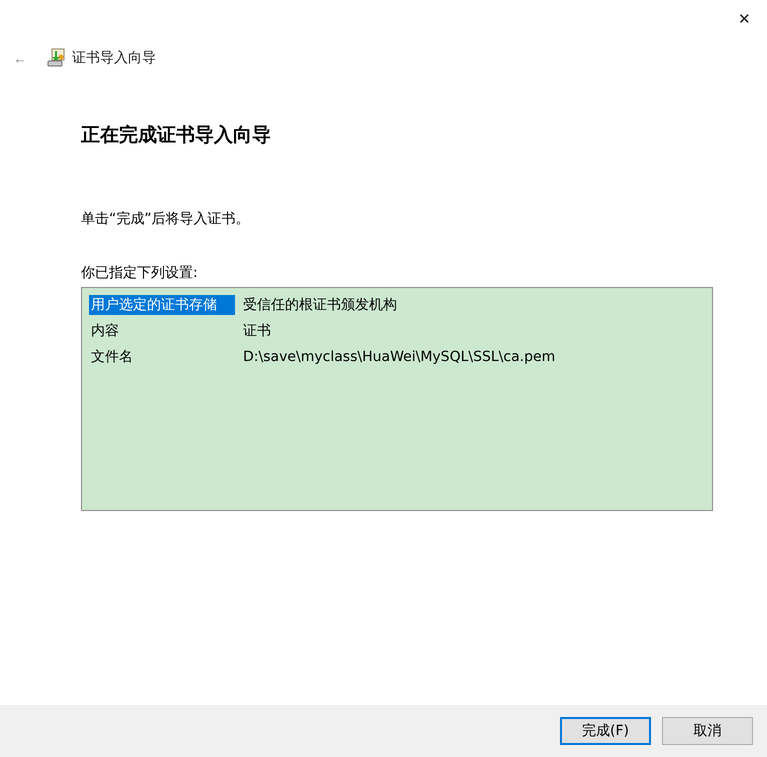 The width and height of the screenshot is (767, 757). Describe the element at coordinates (166, 219) in the screenshot. I see `instruction-text: 单击“完成”后将导入证书。` at that location.